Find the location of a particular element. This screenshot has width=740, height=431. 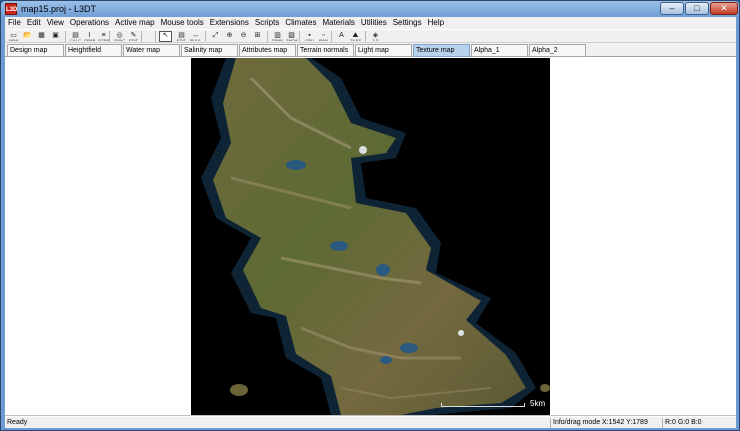

maximize-button: □ is located at coordinates (697, 8).